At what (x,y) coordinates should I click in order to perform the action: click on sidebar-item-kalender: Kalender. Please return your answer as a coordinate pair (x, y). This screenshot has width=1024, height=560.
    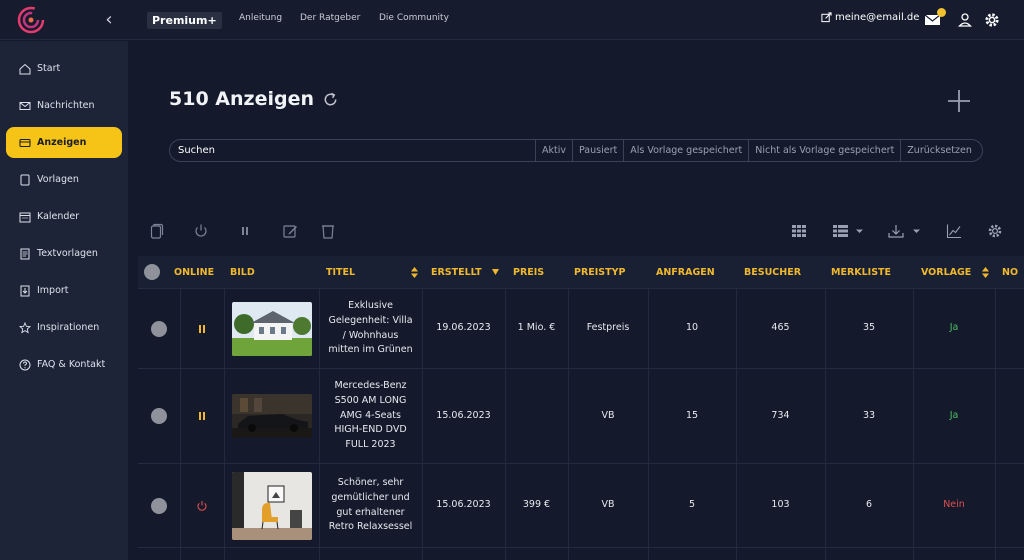
    Looking at the image, I should click on (64, 216).